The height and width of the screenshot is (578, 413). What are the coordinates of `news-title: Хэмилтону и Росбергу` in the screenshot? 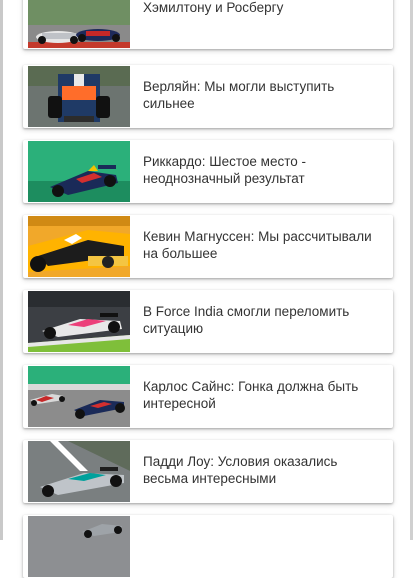 It's located at (213, 7).